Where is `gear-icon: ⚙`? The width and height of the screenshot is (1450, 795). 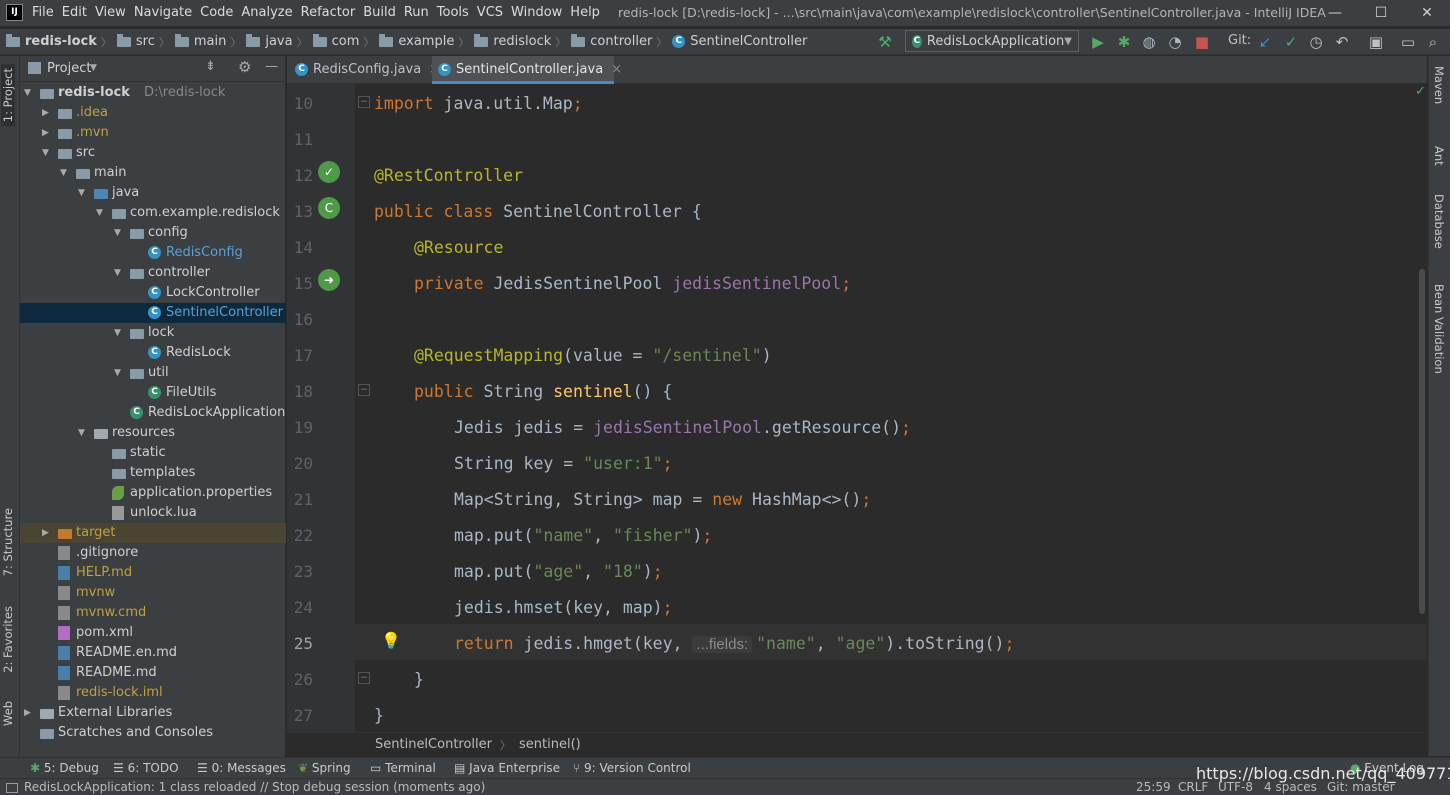
gear-icon: ⚙ is located at coordinates (244, 67).